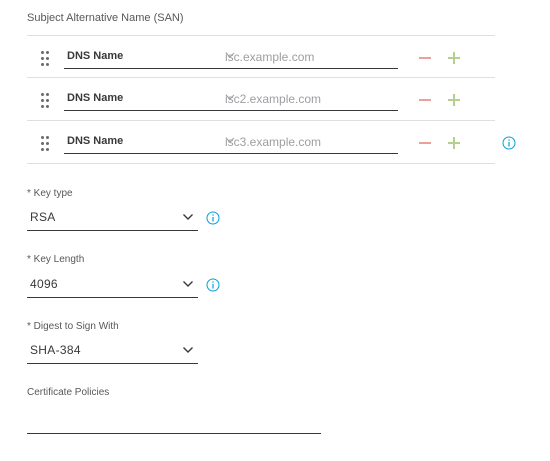  I want to click on san-section-title: Subject Alternative Name (SAN), so click(105, 18).